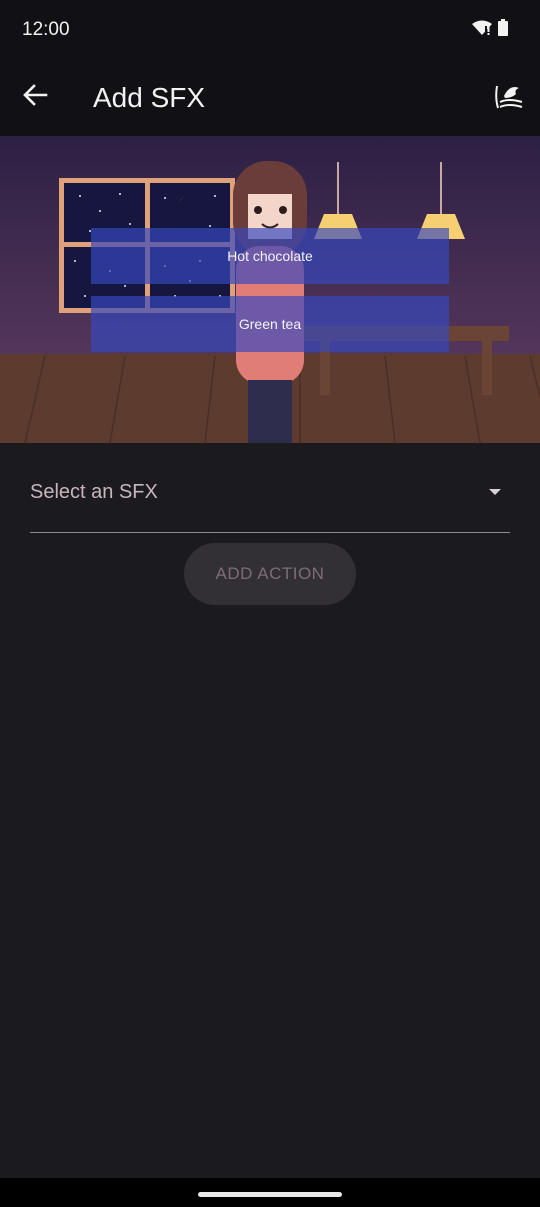 The width and height of the screenshot is (540, 1207). What do you see at coordinates (46, 29) in the screenshot?
I see `status-time: 12:00` at bounding box center [46, 29].